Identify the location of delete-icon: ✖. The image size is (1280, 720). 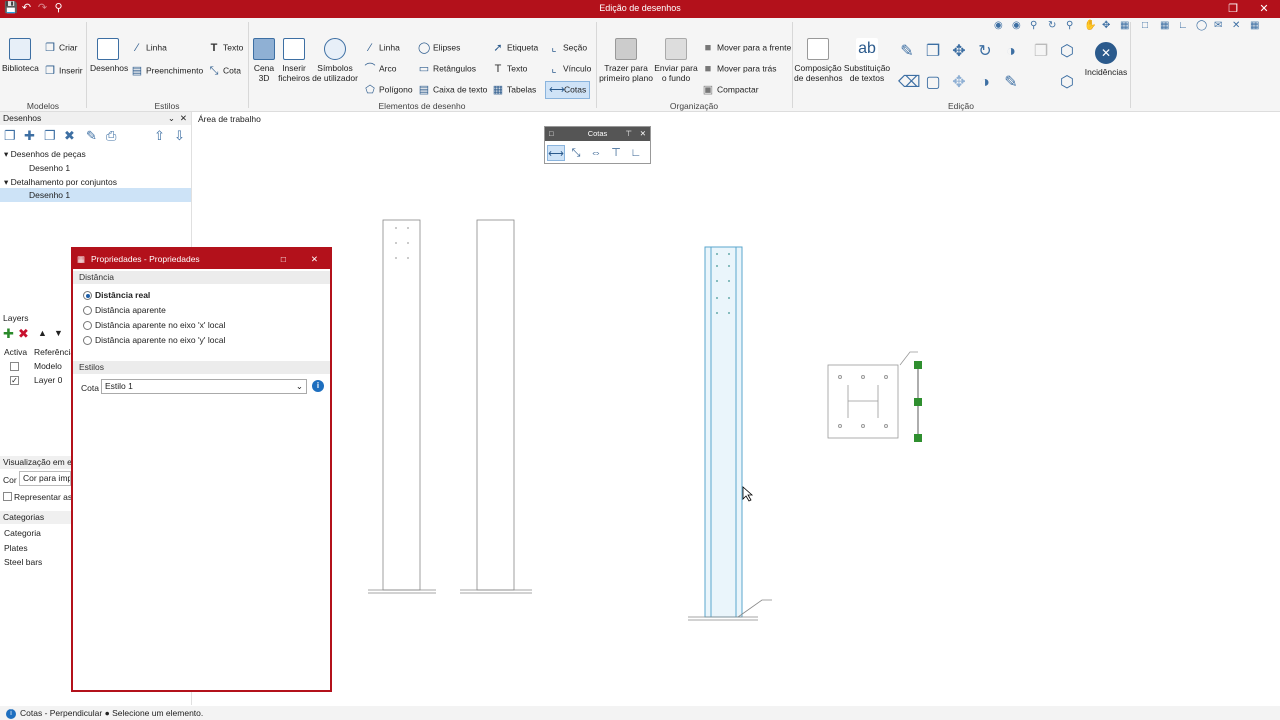
(69, 136).